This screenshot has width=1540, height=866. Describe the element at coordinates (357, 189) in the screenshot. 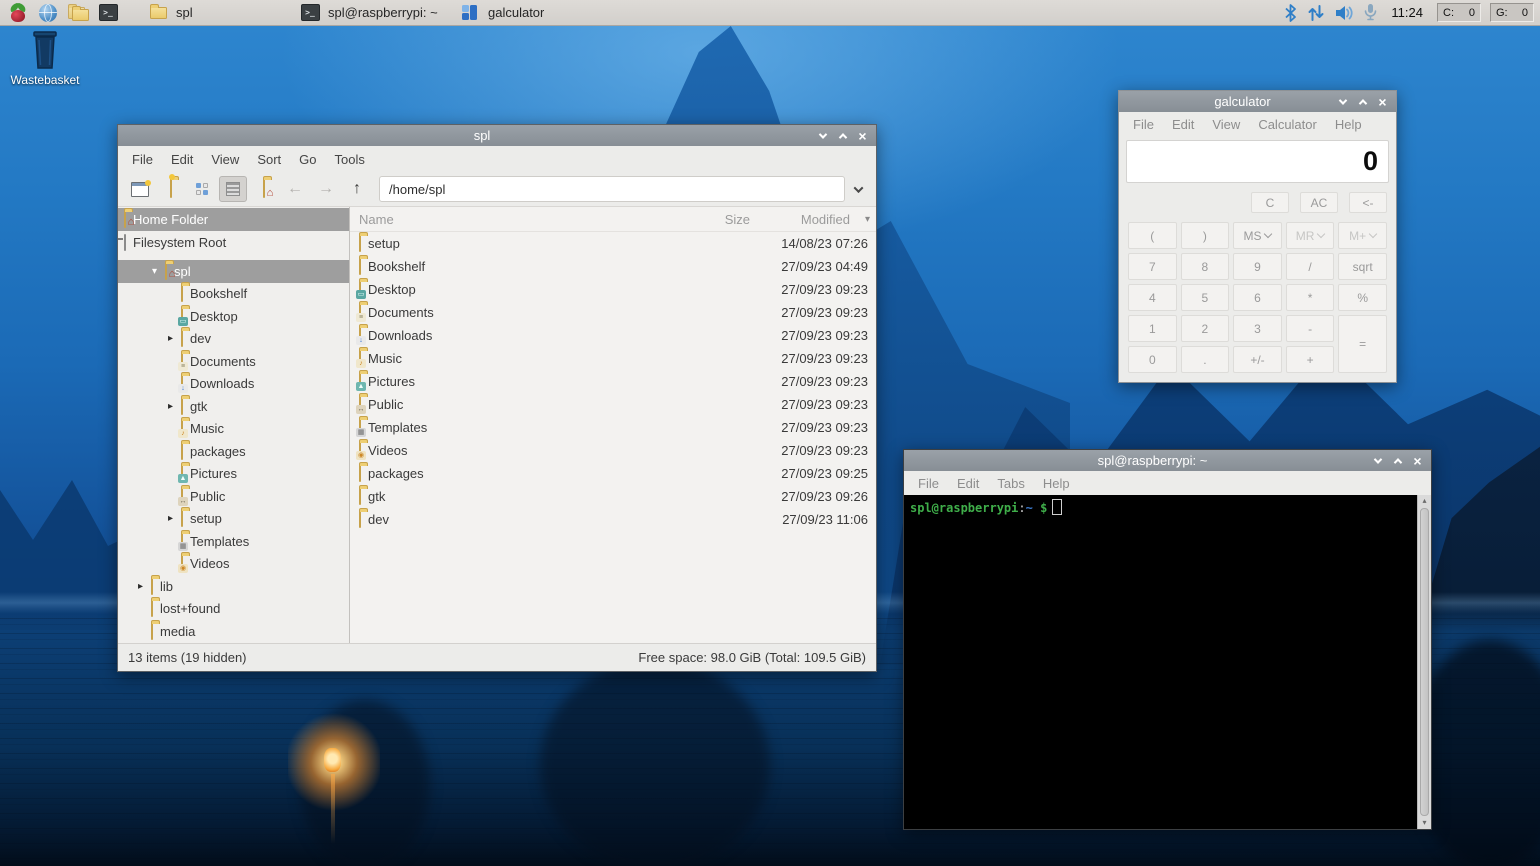

I see `up-button: ↑` at that location.